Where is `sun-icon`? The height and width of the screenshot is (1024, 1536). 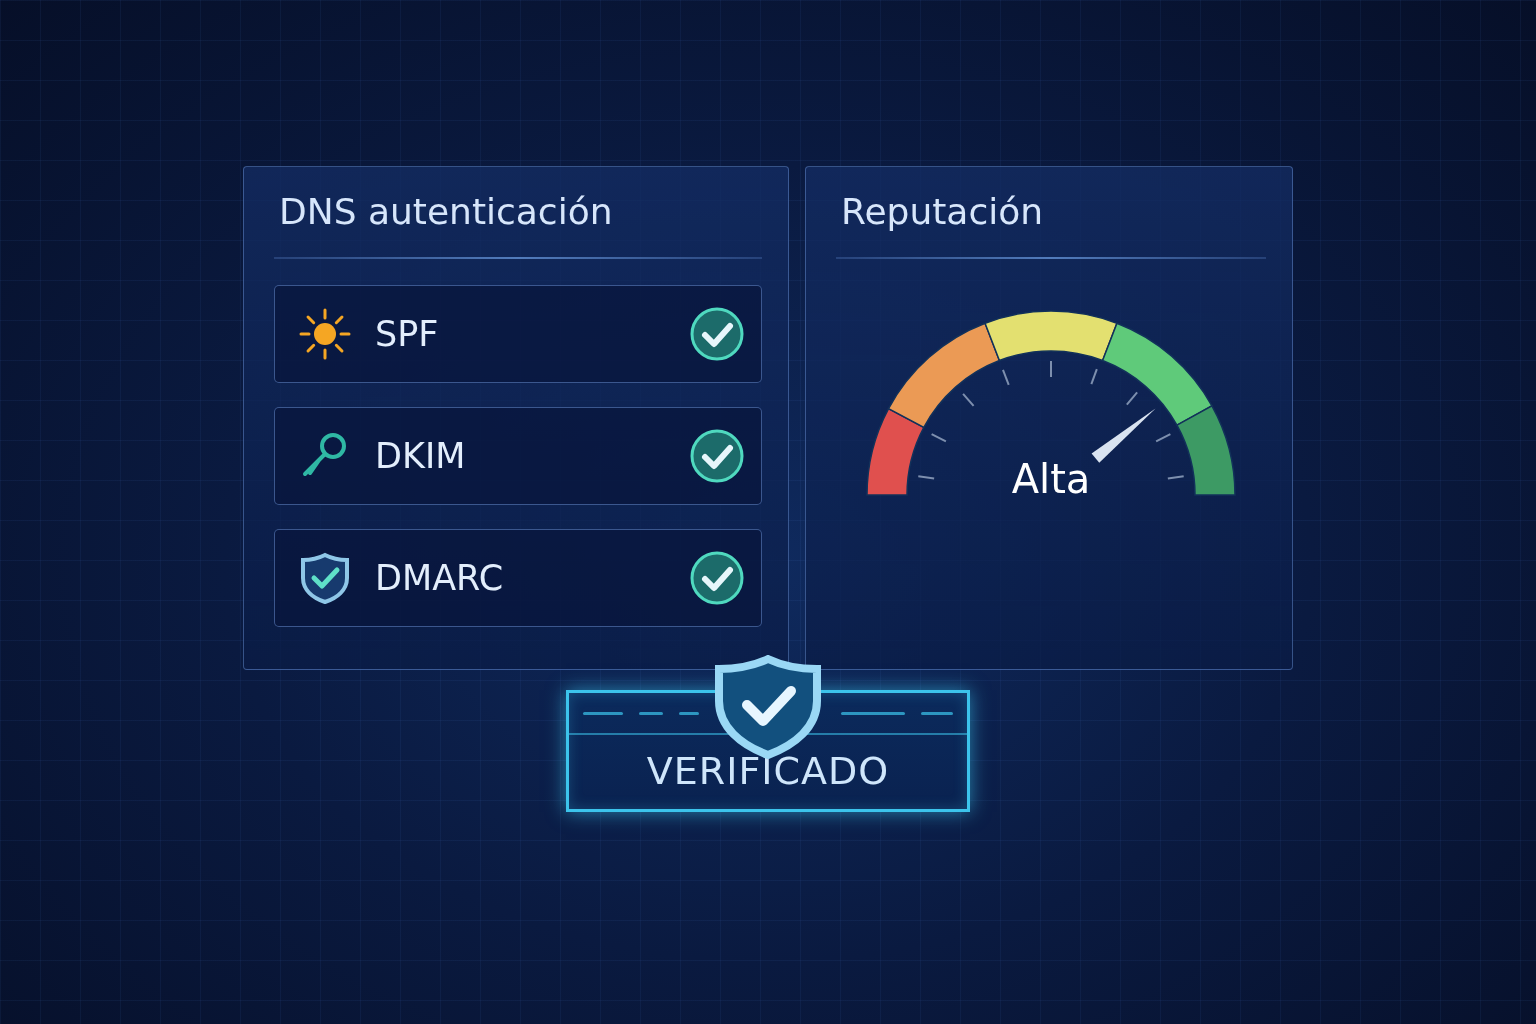 sun-icon is located at coordinates (325, 334).